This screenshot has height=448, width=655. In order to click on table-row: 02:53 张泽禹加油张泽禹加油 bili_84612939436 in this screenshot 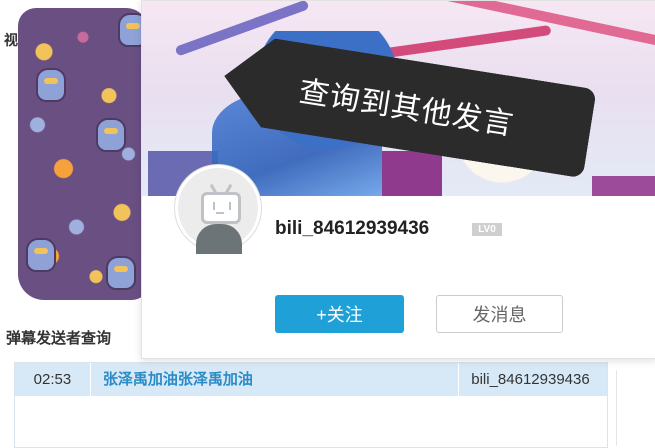, I will do `click(311, 379)`.